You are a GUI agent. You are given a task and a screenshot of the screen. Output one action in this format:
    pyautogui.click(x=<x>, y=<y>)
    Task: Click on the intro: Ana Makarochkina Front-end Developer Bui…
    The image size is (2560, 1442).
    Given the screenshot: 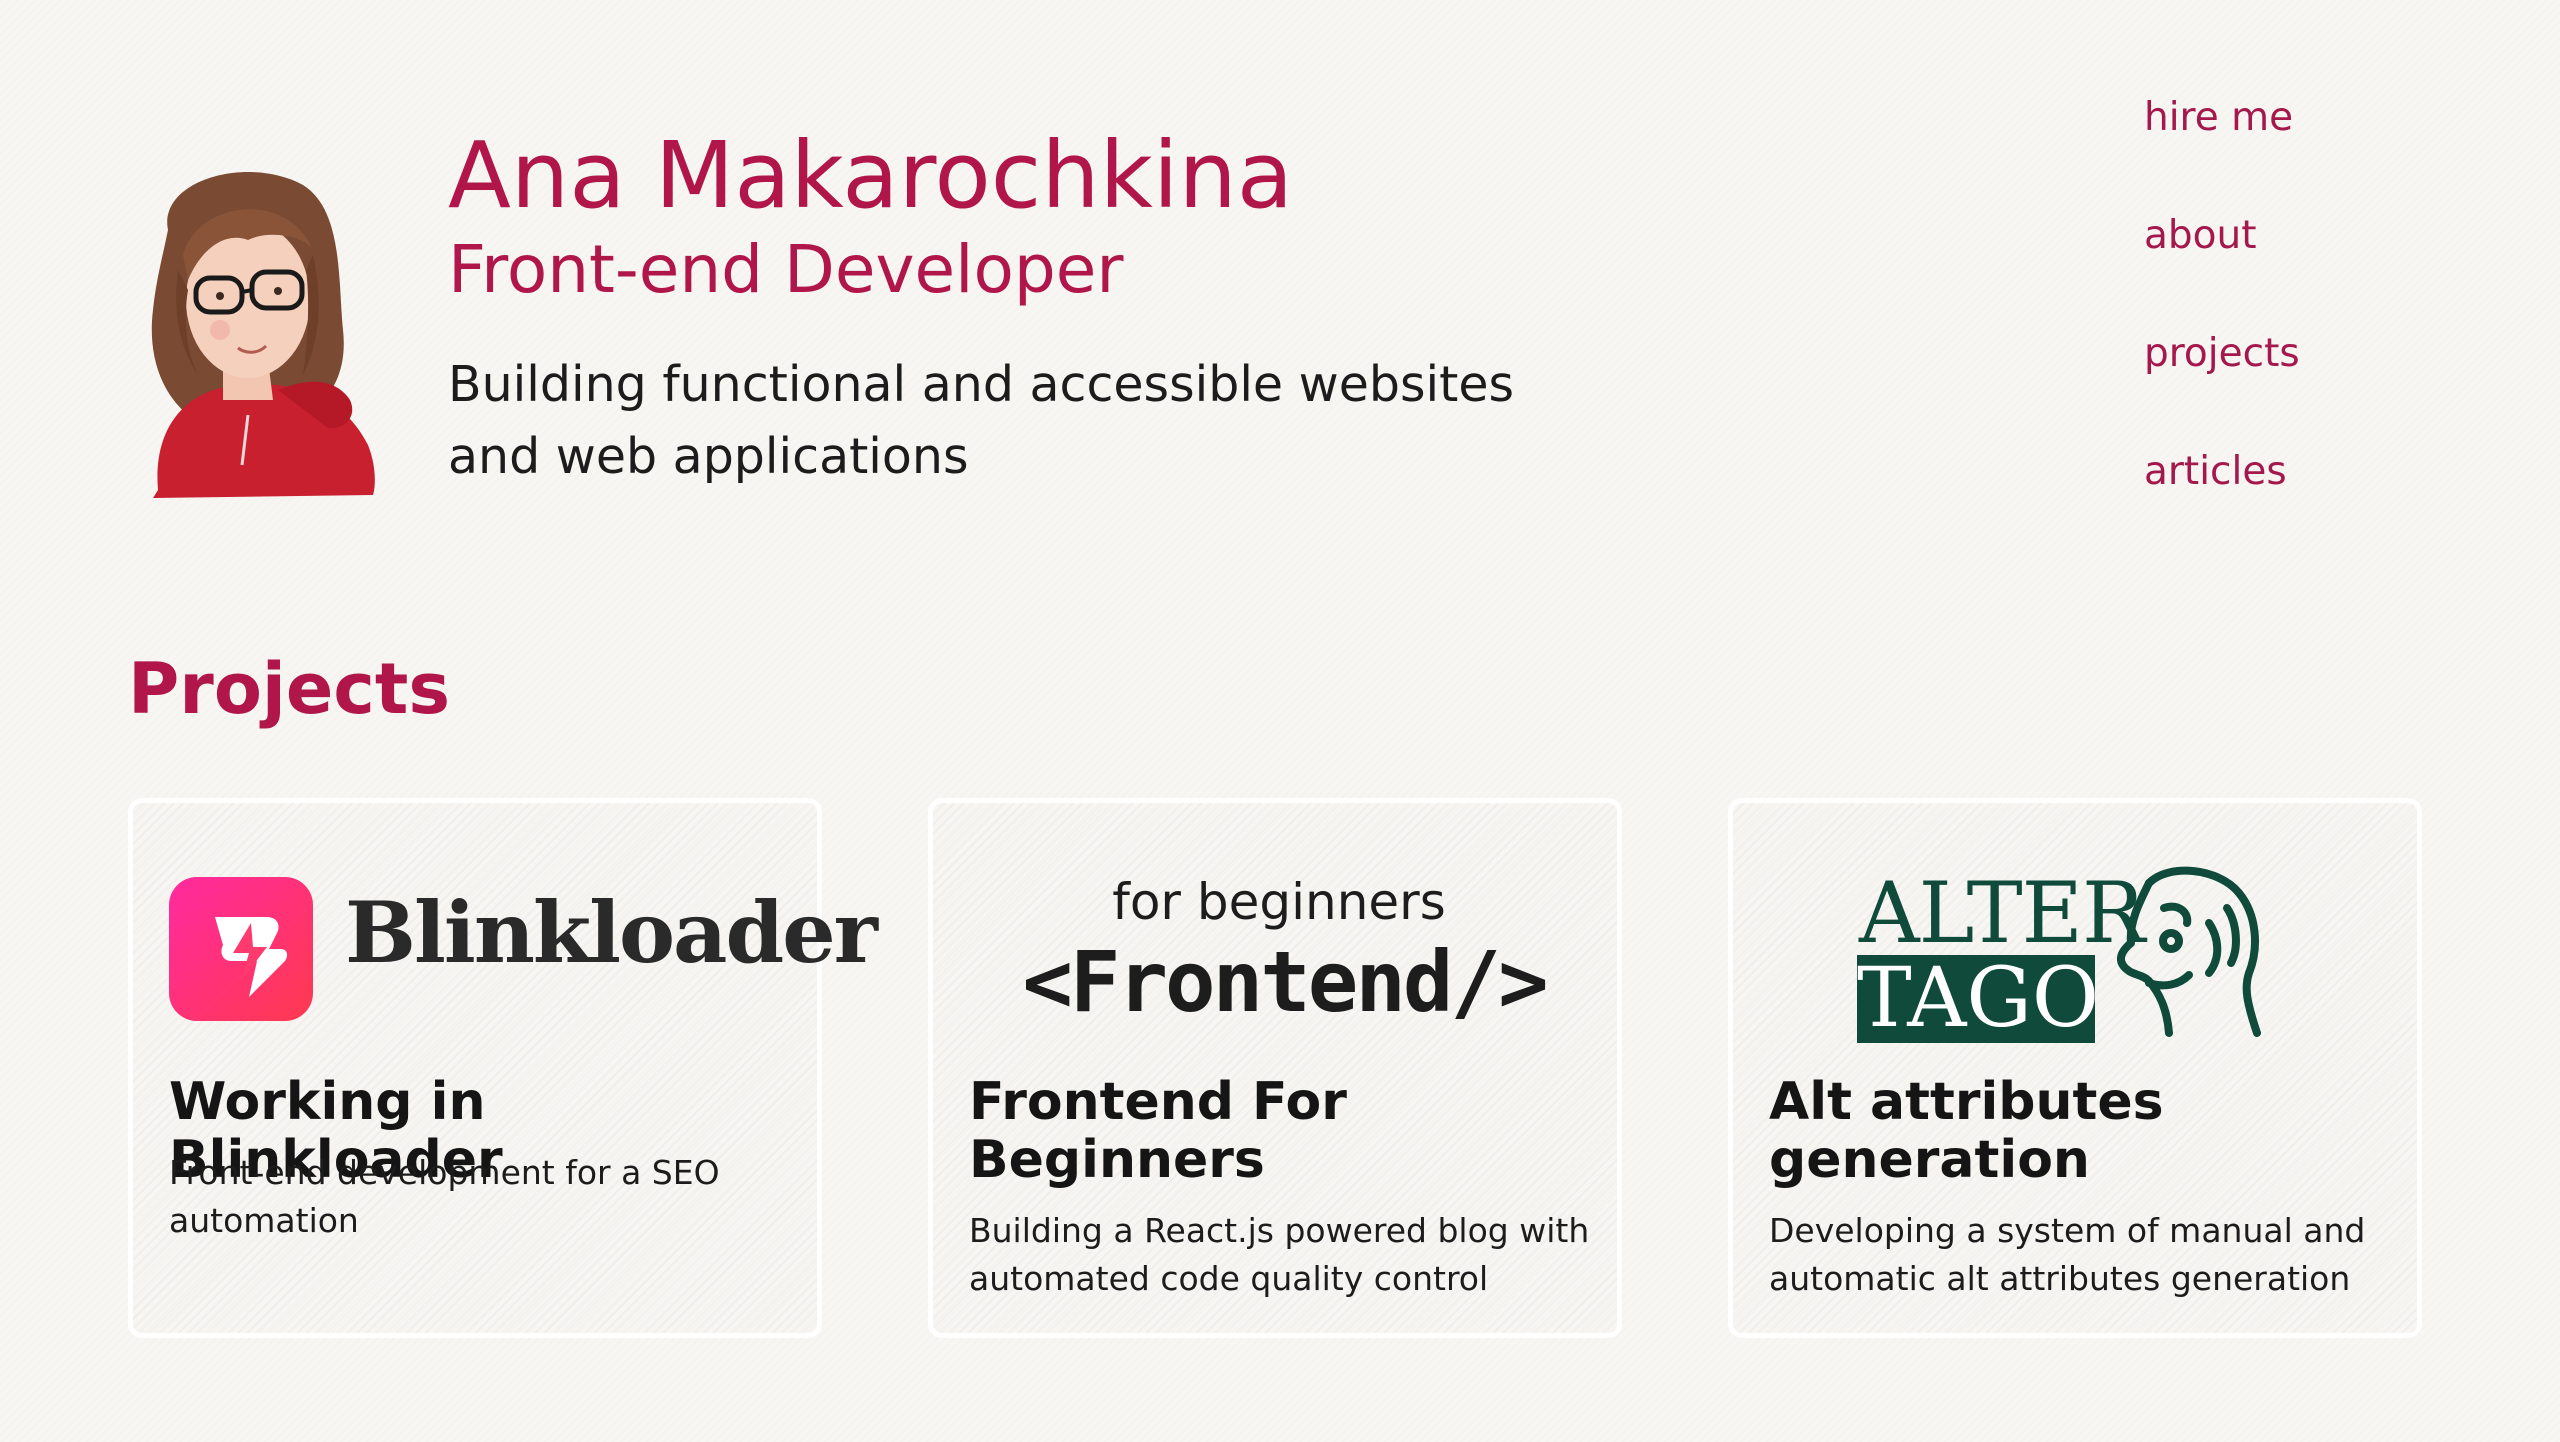 What is the action you would take?
    pyautogui.click(x=1023, y=309)
    